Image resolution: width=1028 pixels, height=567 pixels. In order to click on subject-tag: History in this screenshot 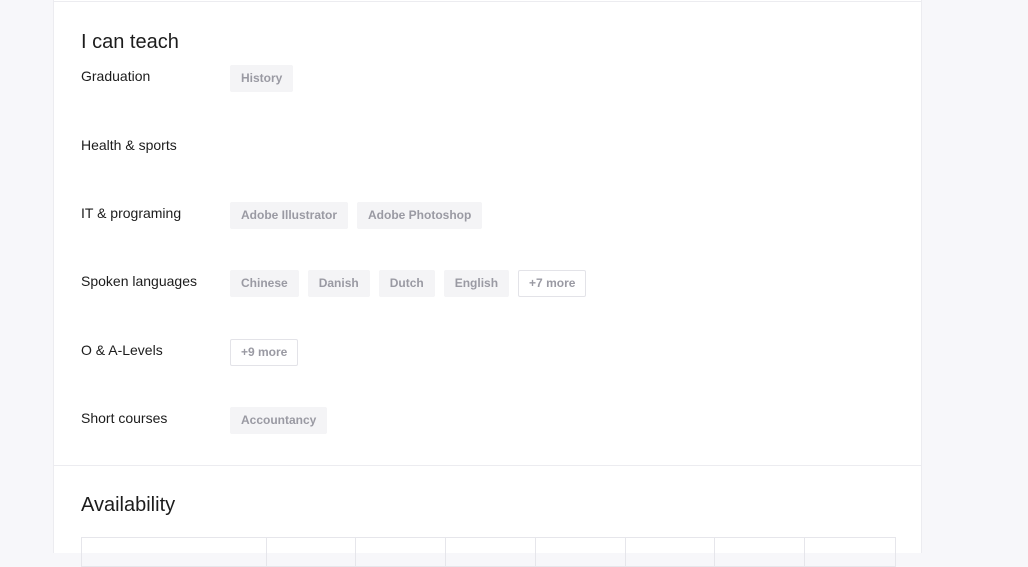, I will do `click(262, 78)`.